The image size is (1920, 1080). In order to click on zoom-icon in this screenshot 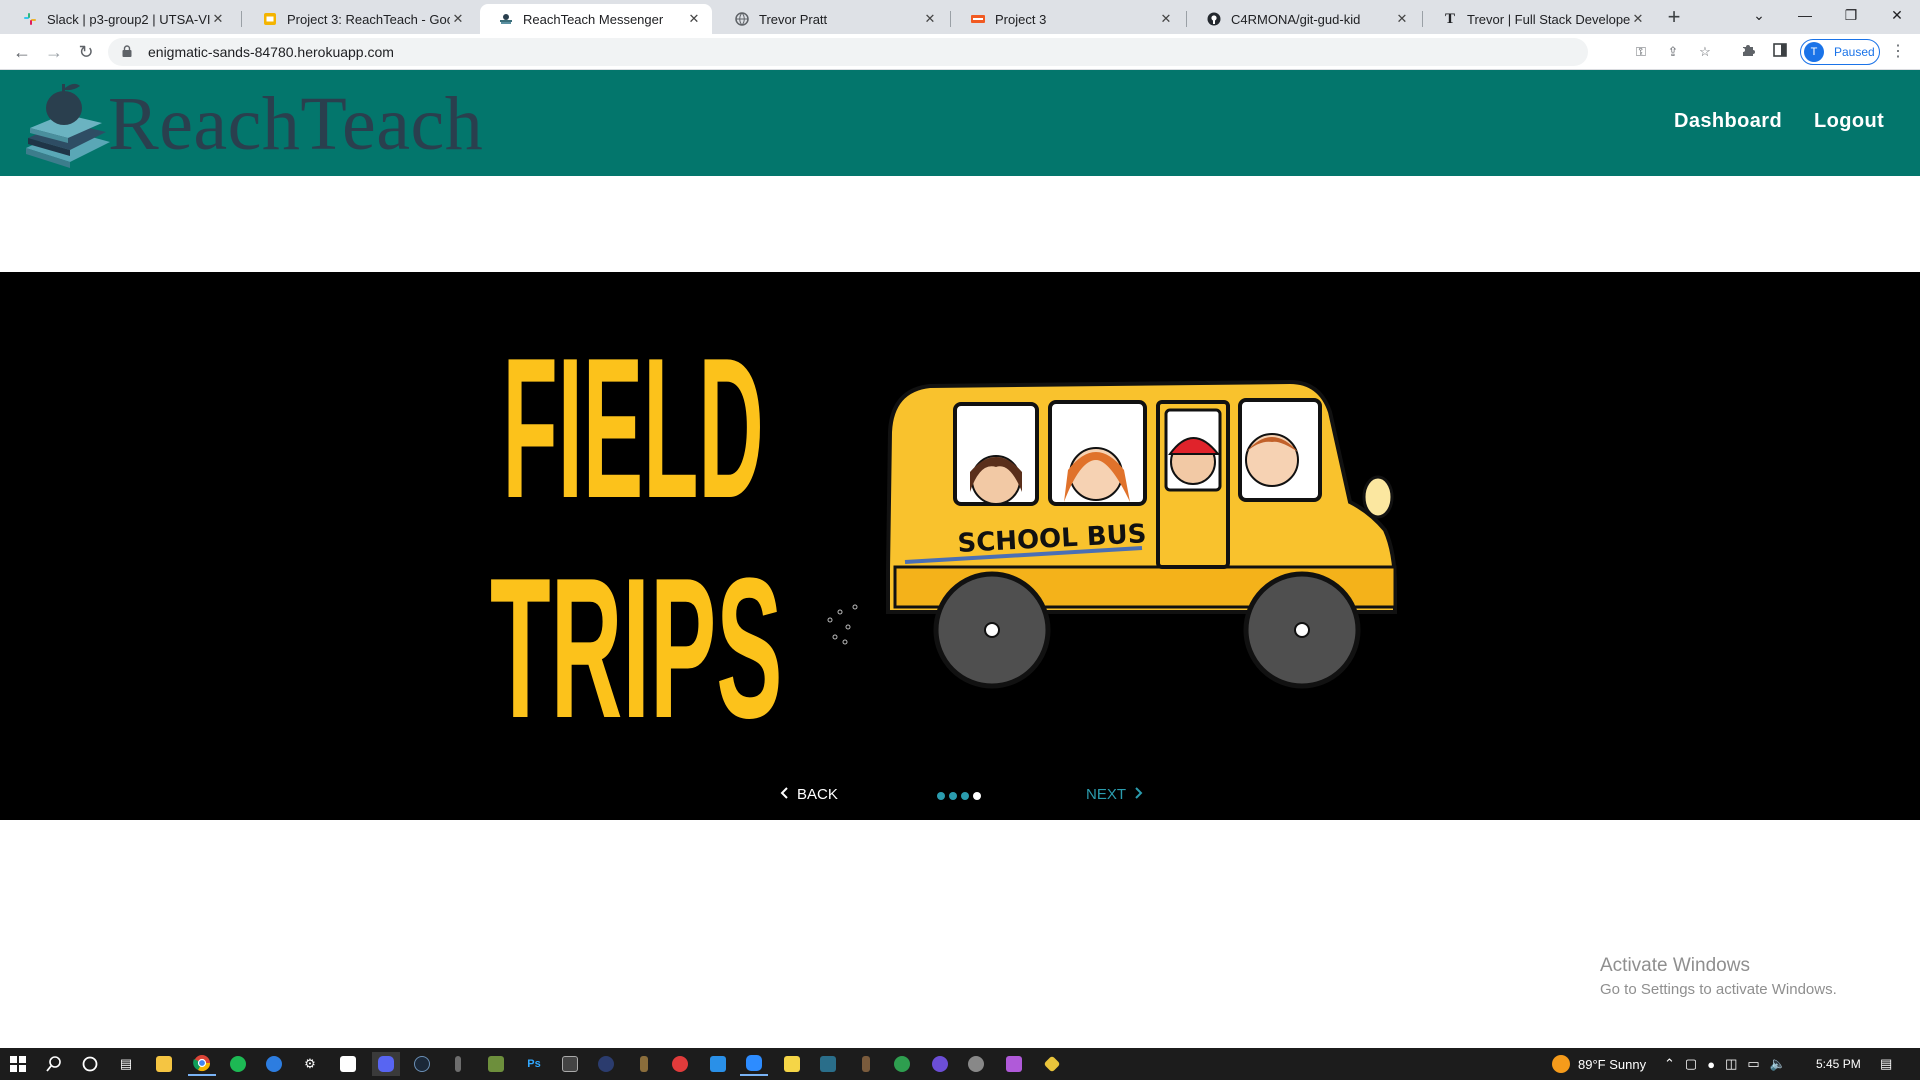, I will do `click(754, 1064)`.